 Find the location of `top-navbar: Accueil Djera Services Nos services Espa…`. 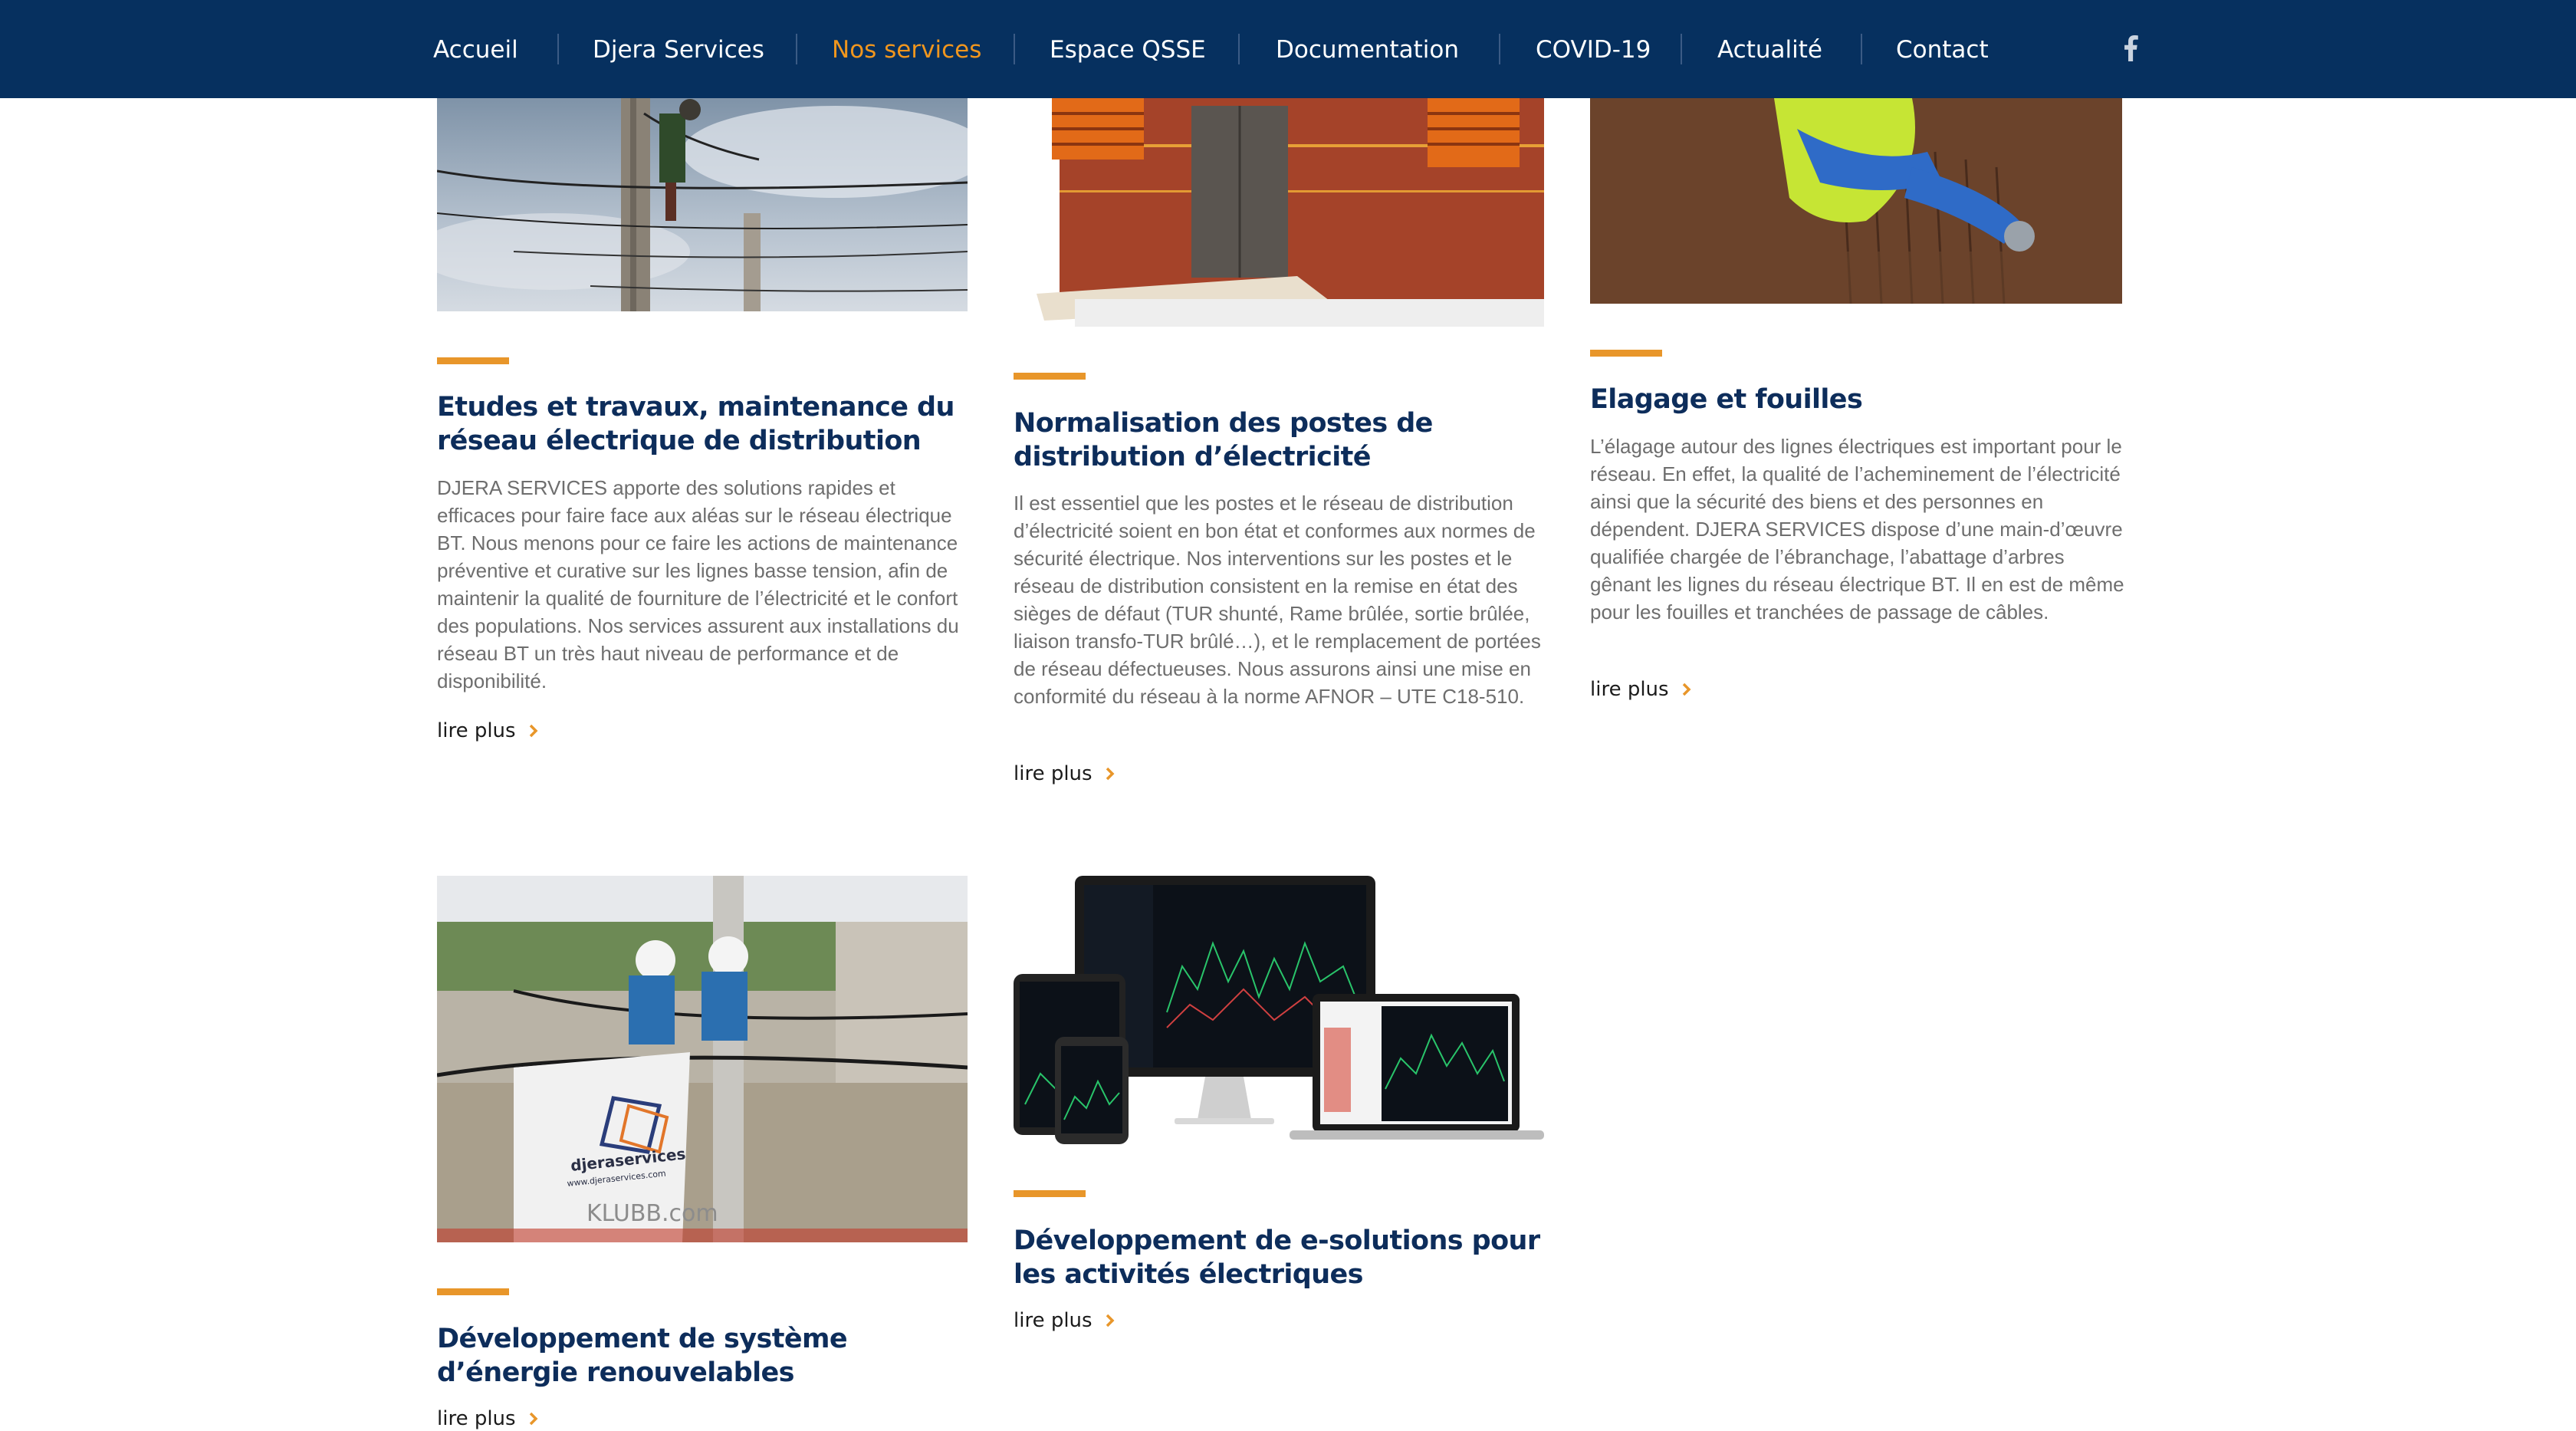

top-navbar: Accueil Djera Services Nos services Espa… is located at coordinates (1288, 49).